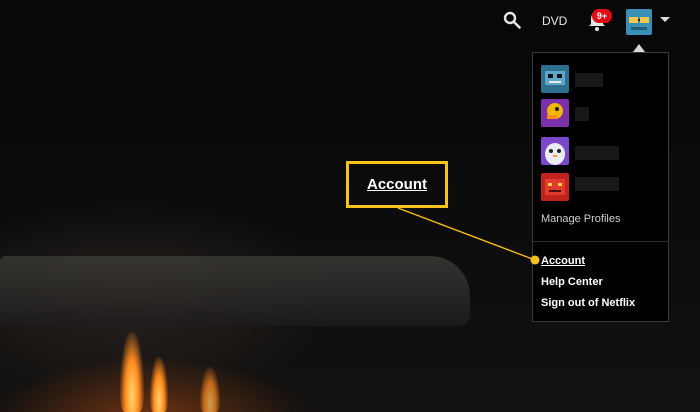 This screenshot has height=412, width=700. I want to click on callout-dot, so click(535, 260).